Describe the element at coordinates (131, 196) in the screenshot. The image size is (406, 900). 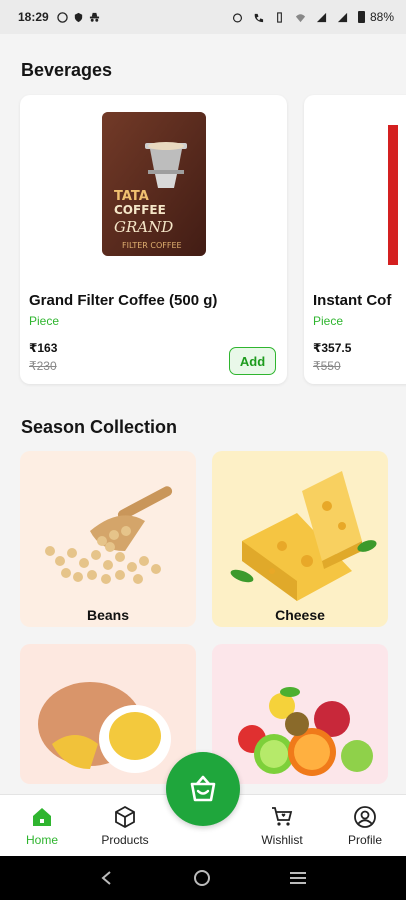
I see `pack-text-tata: TATA` at that location.